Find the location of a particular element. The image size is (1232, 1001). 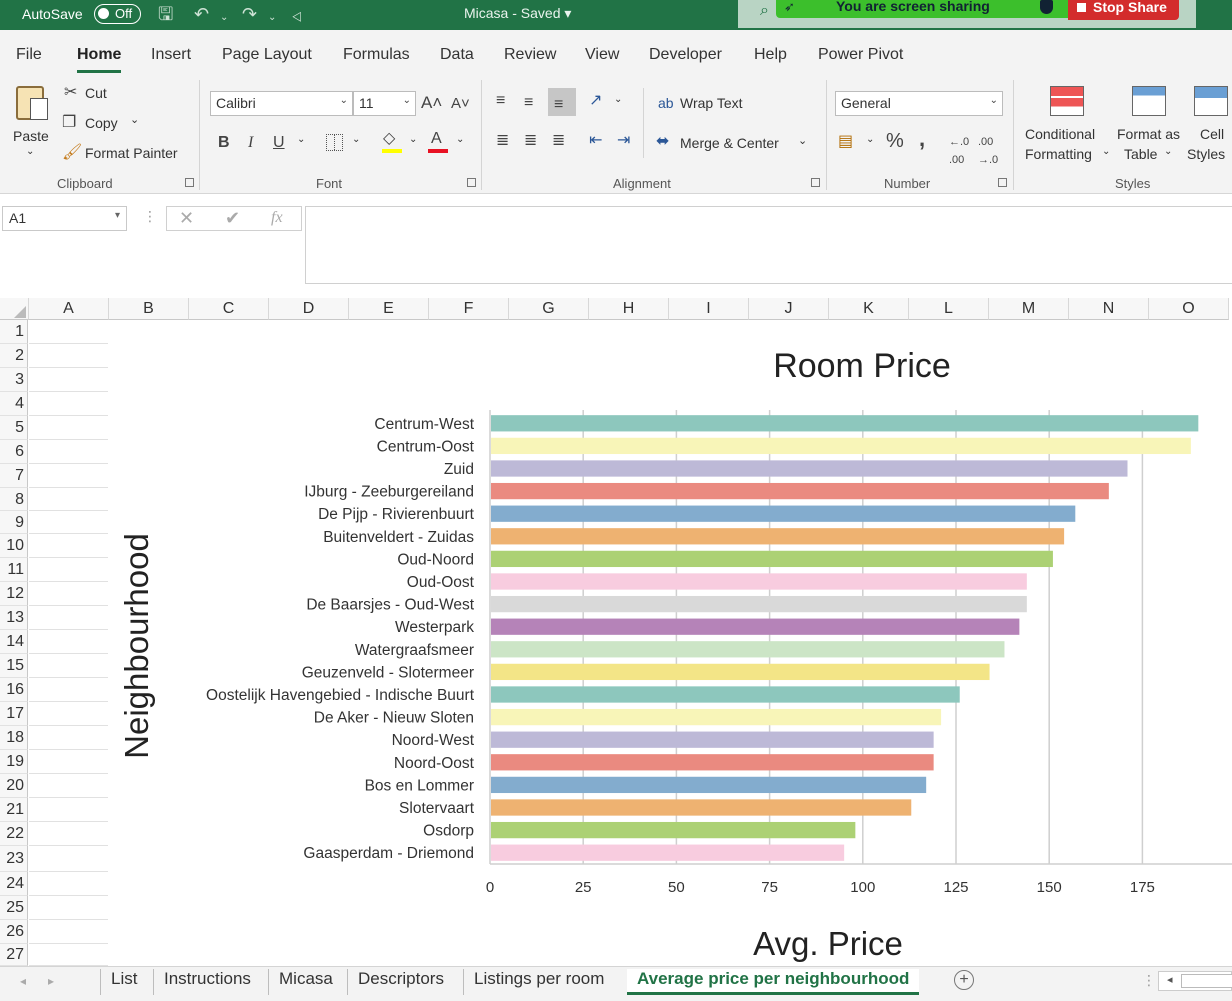

row-header-13: 13 is located at coordinates (14, 618).